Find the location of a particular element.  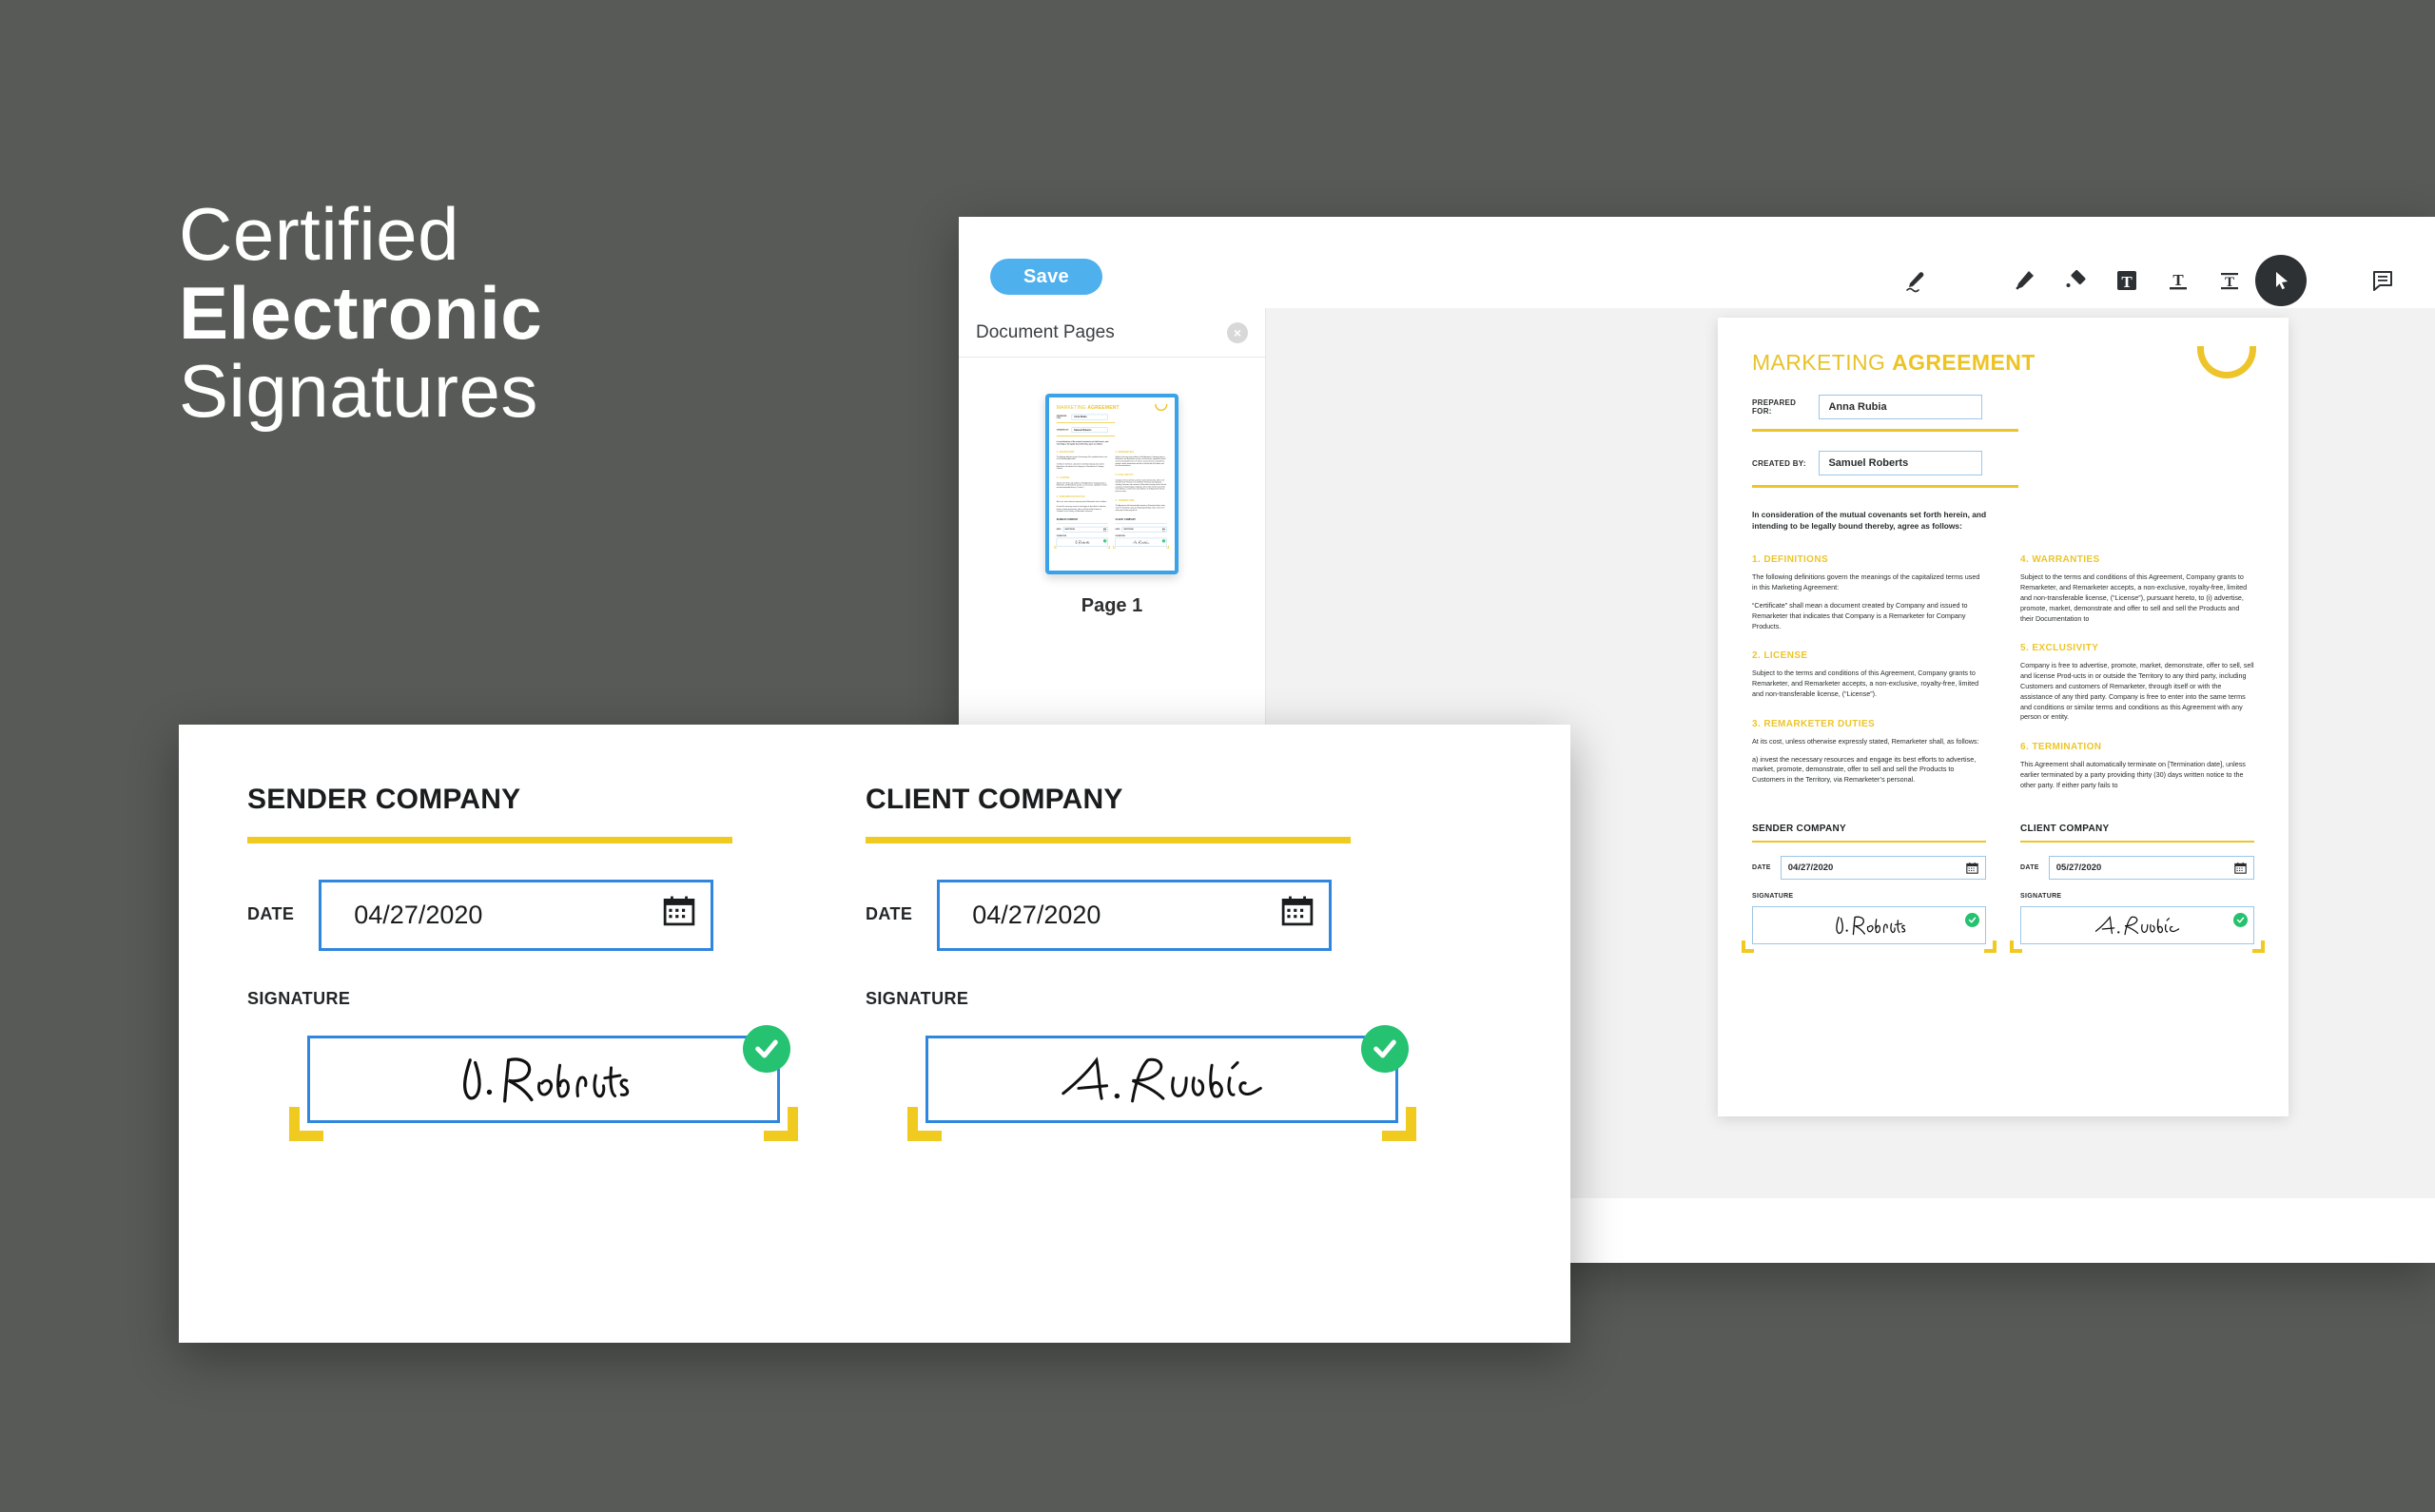

agreement-title-bold: AGREEMENT is located at coordinates (1964, 363).